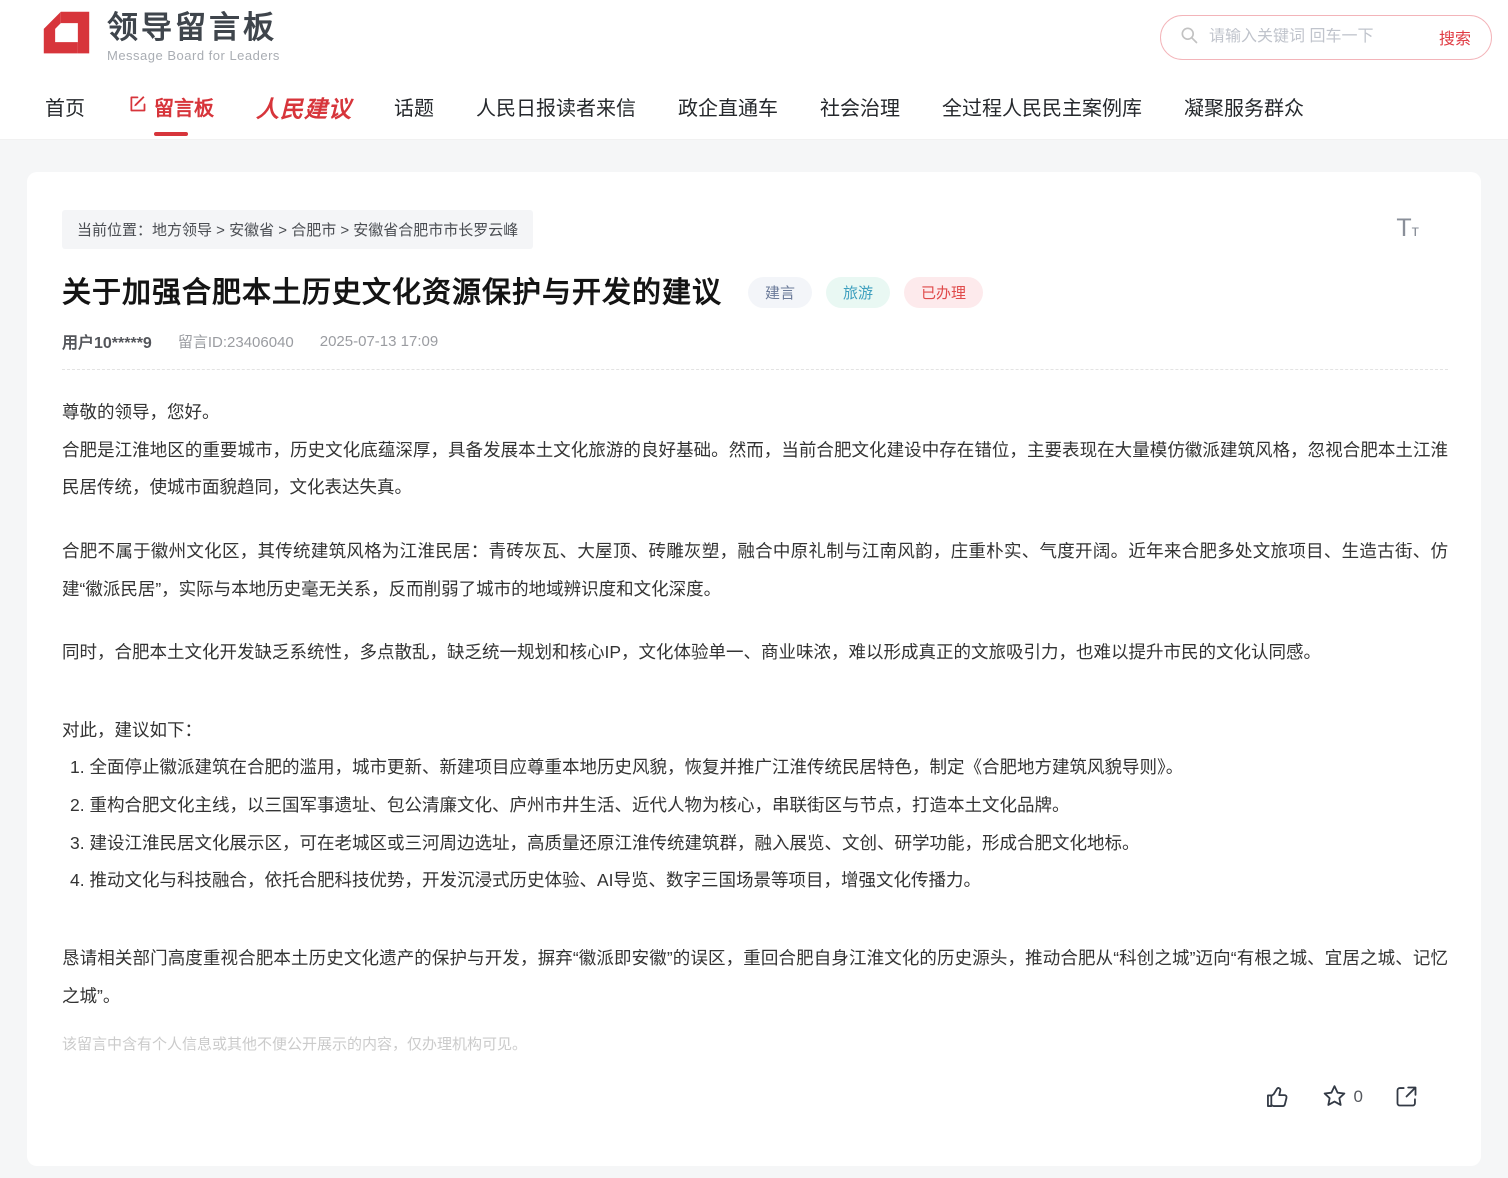  I want to click on tag-category: 建言, so click(780, 292).